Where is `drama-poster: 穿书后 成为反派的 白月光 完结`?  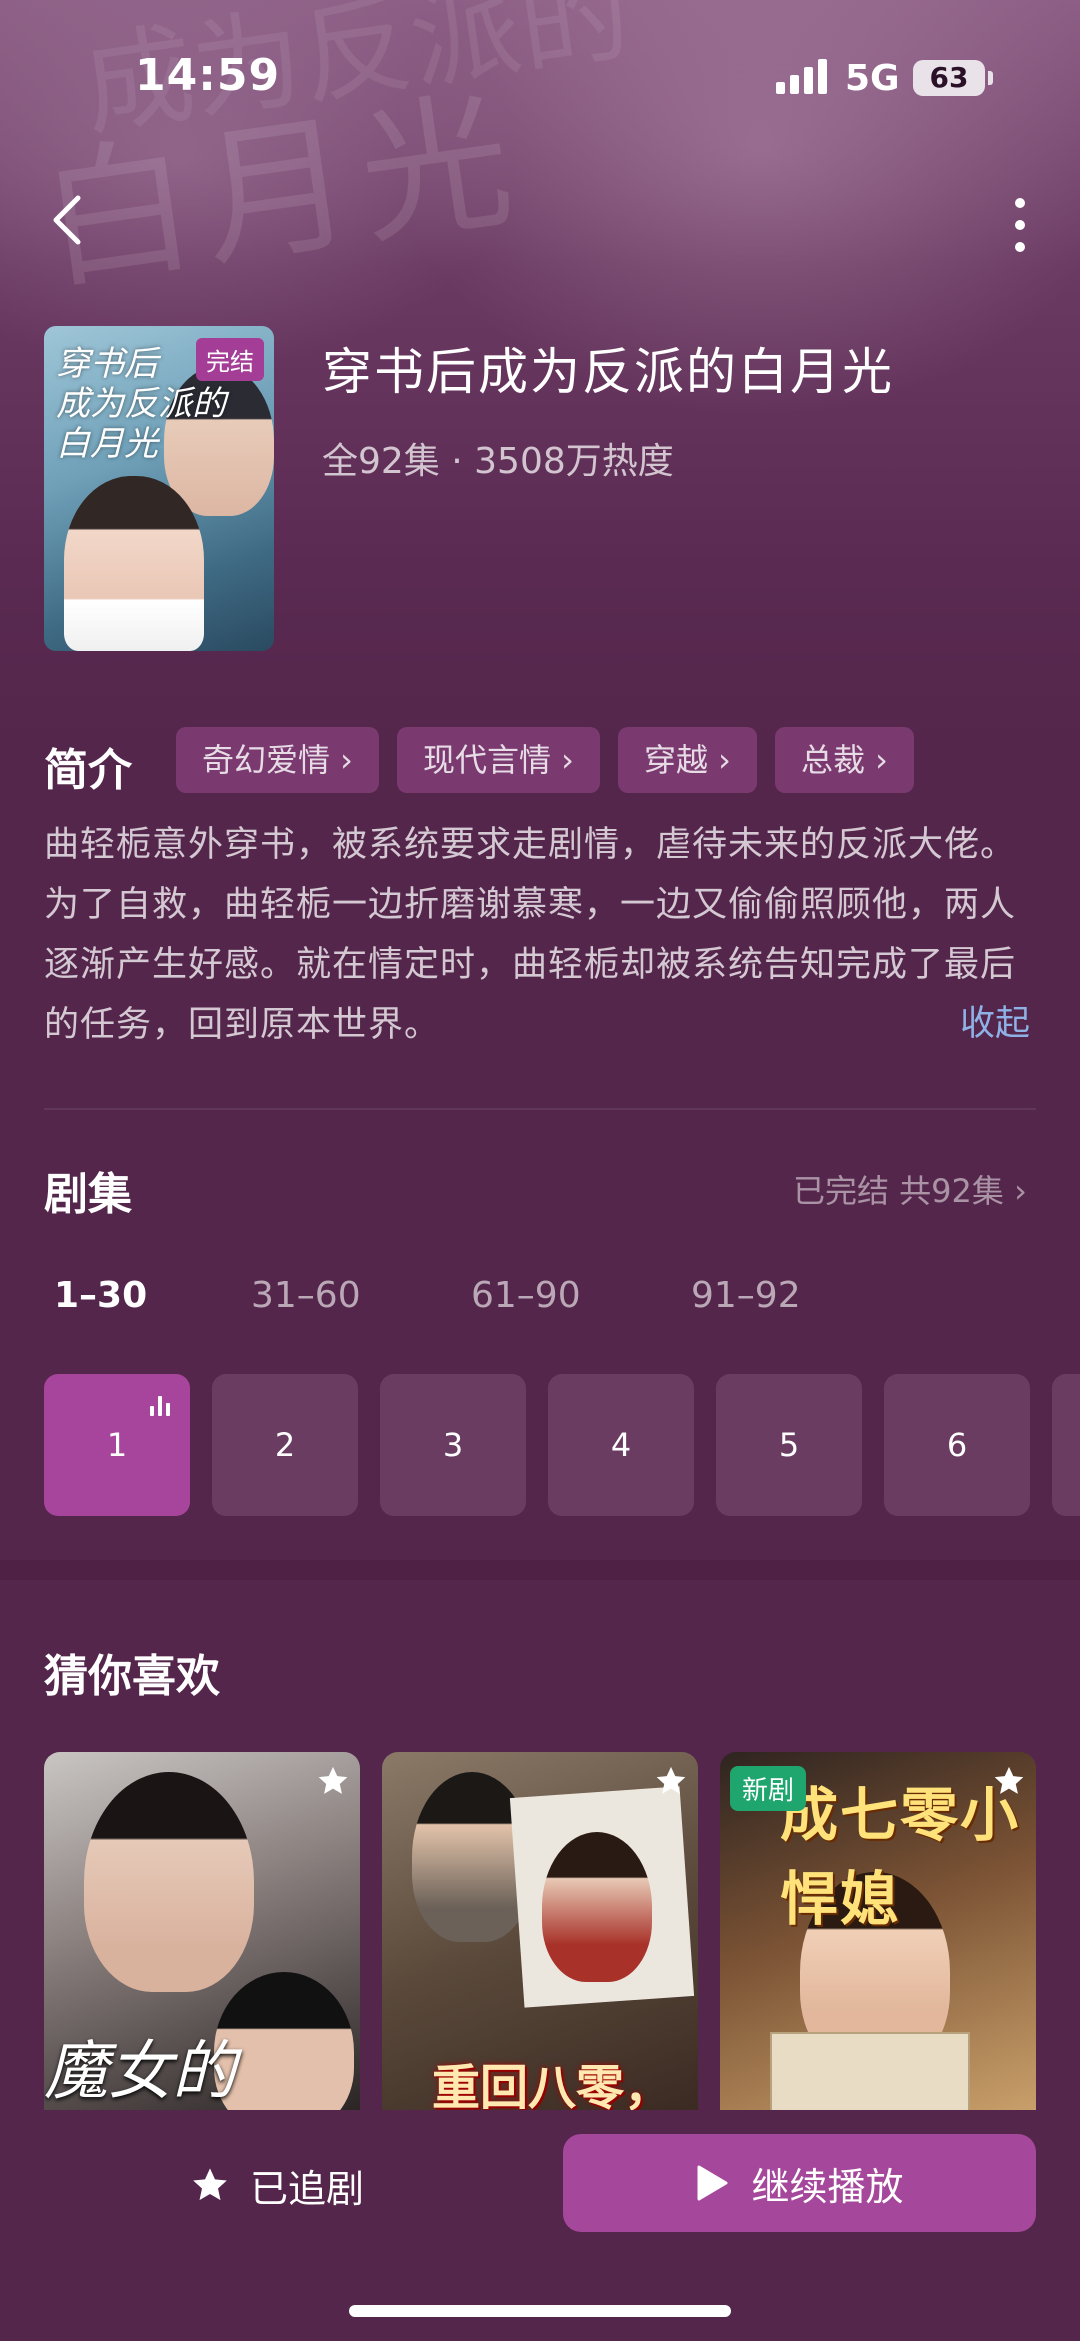
drama-poster: 穿书后 成为反派的 白月光 完结 is located at coordinates (159, 488).